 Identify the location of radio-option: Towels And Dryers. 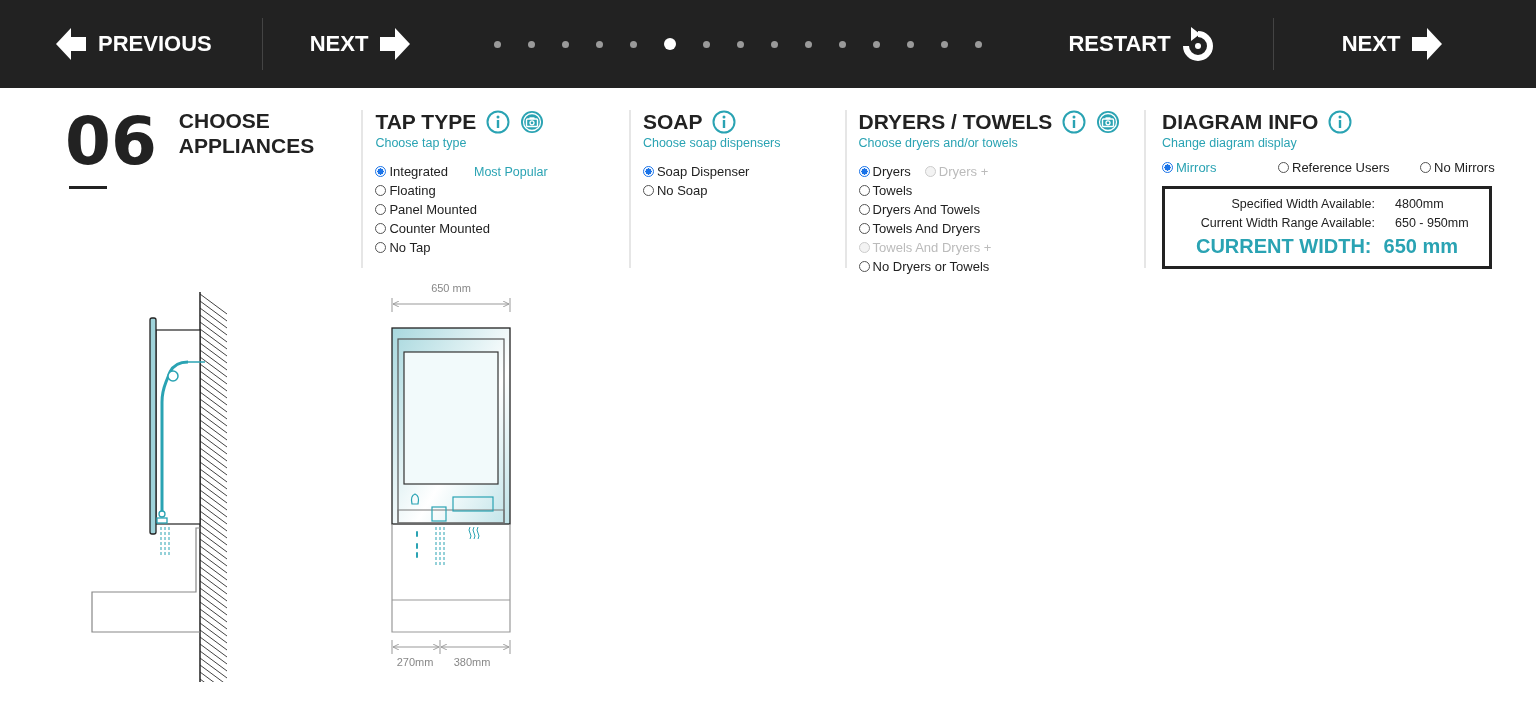
(919, 228).